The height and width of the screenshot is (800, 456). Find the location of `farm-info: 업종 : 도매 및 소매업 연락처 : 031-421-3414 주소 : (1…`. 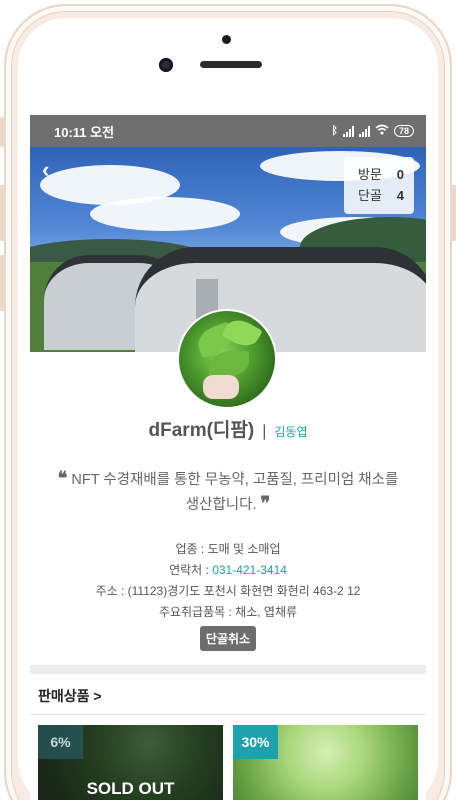

farm-info: 업종 : 도매 및 소매업 연락처 : 031-421-3414 주소 : (1… is located at coordinates (228, 581).